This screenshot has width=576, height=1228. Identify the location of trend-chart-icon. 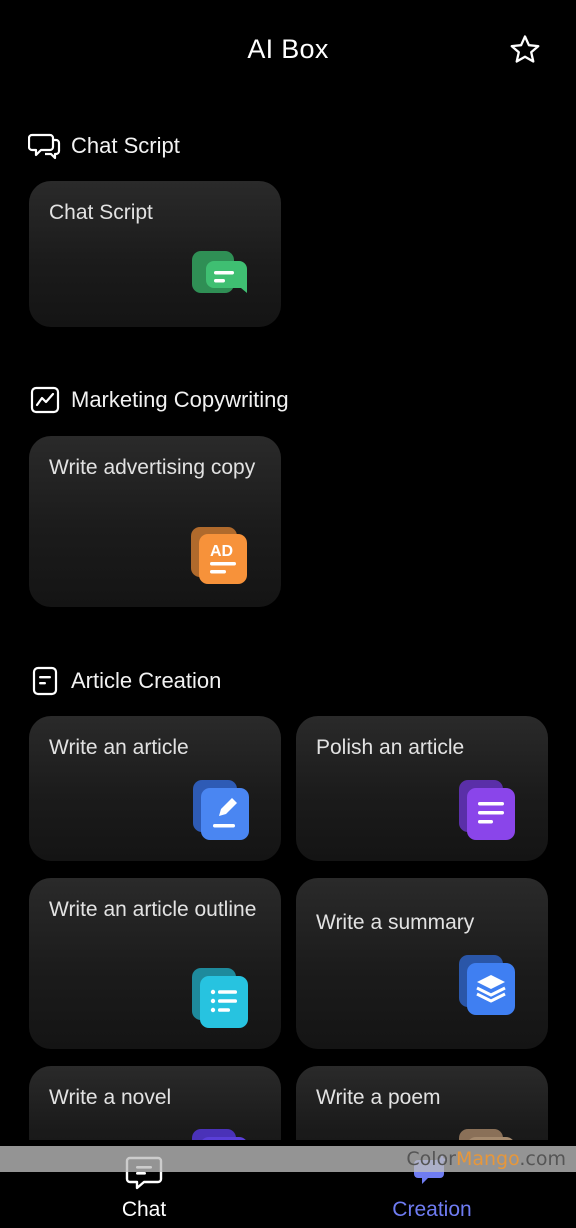
(45, 400).